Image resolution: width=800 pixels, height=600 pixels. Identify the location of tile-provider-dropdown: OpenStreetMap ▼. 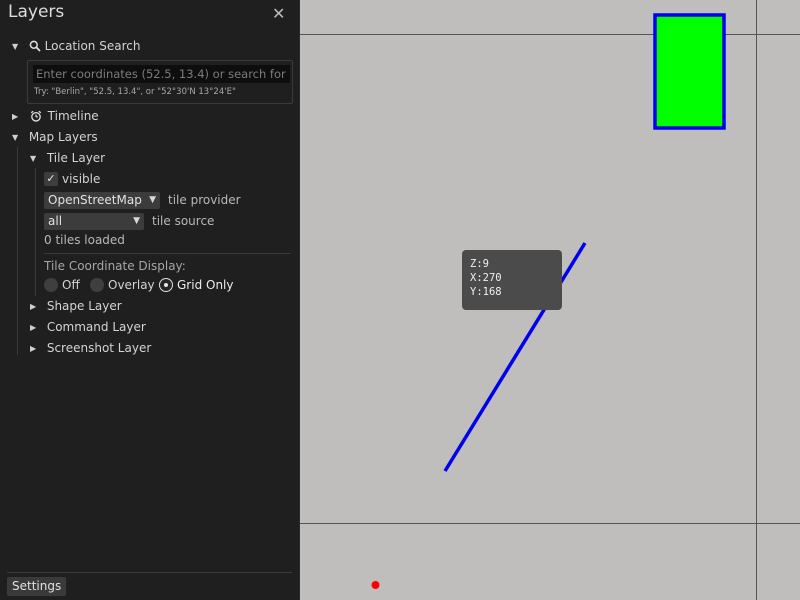
(102, 200).